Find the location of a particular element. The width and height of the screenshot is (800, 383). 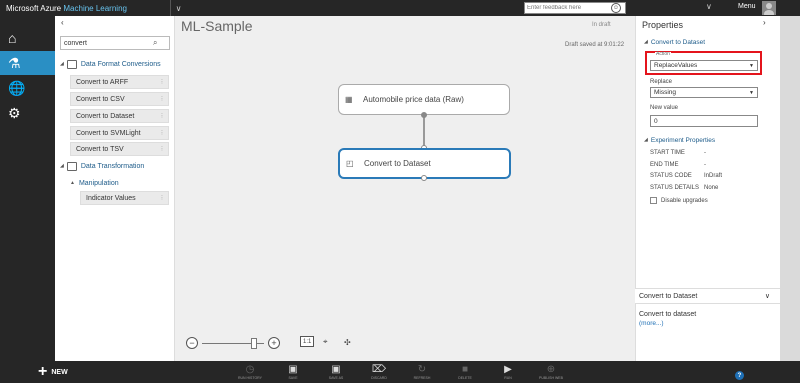

convert-module-icon: ◰ is located at coordinates (350, 163).